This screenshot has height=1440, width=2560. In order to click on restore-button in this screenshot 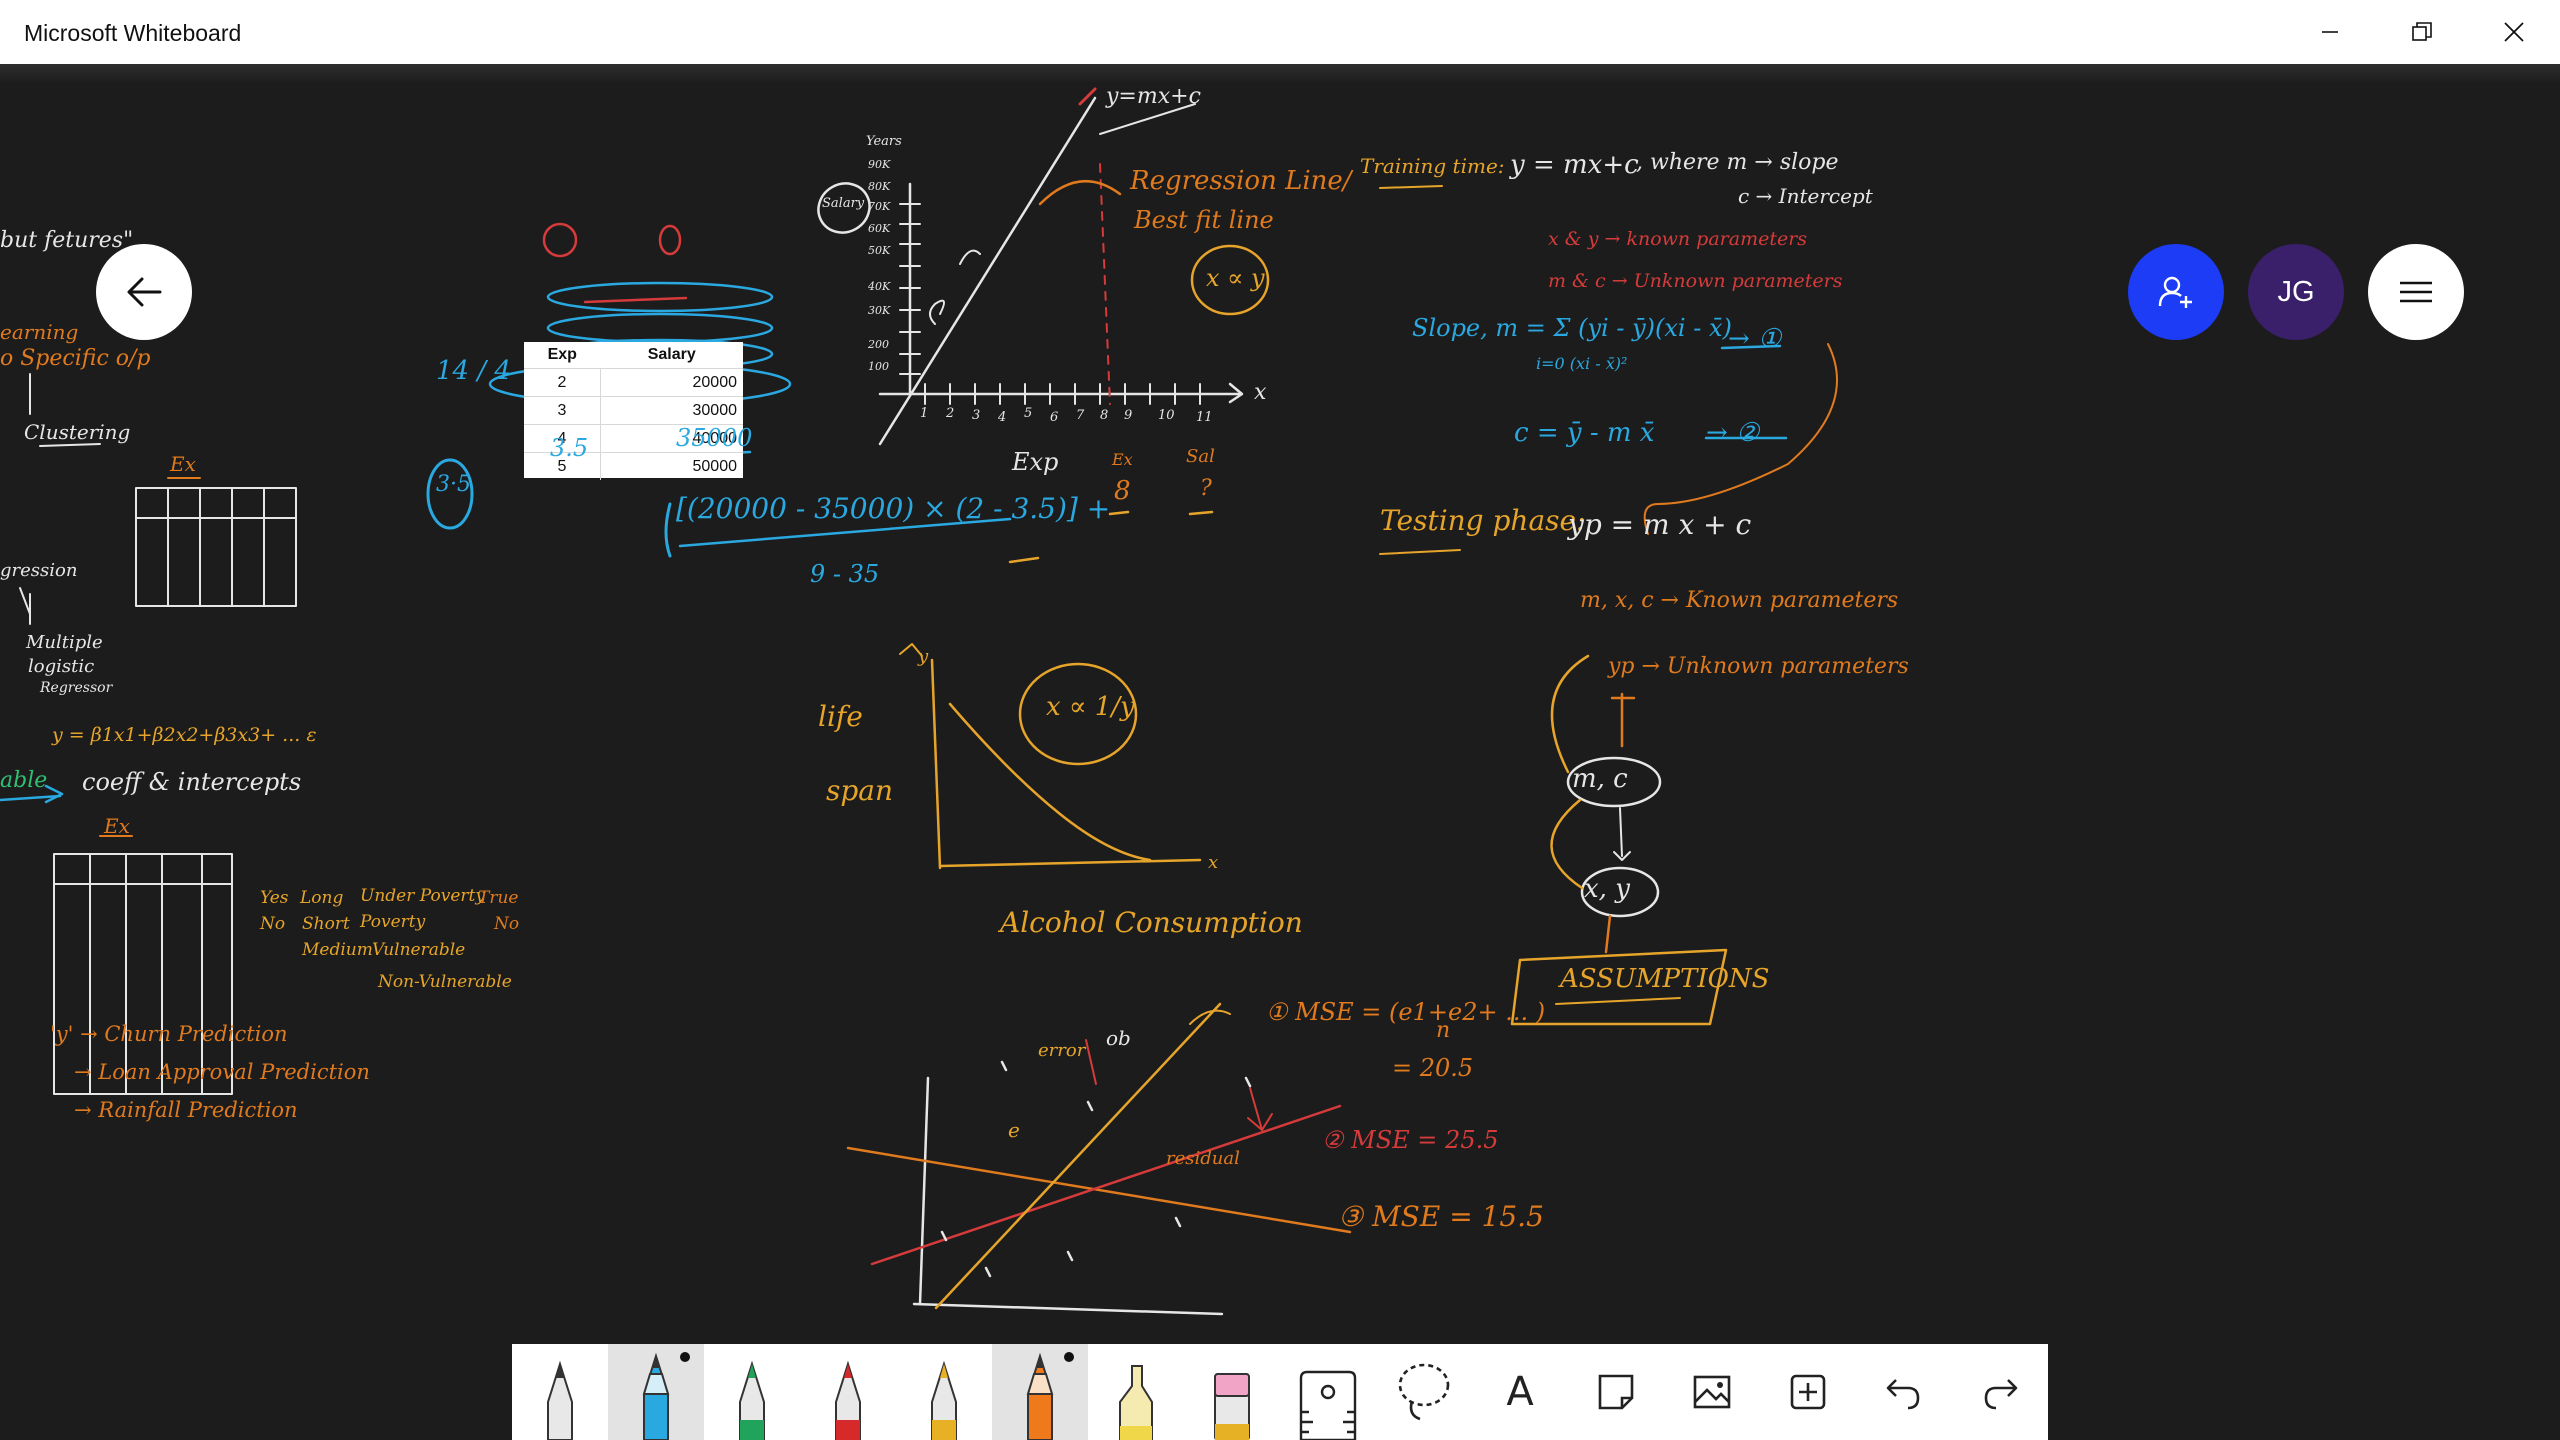, I will do `click(2422, 32)`.